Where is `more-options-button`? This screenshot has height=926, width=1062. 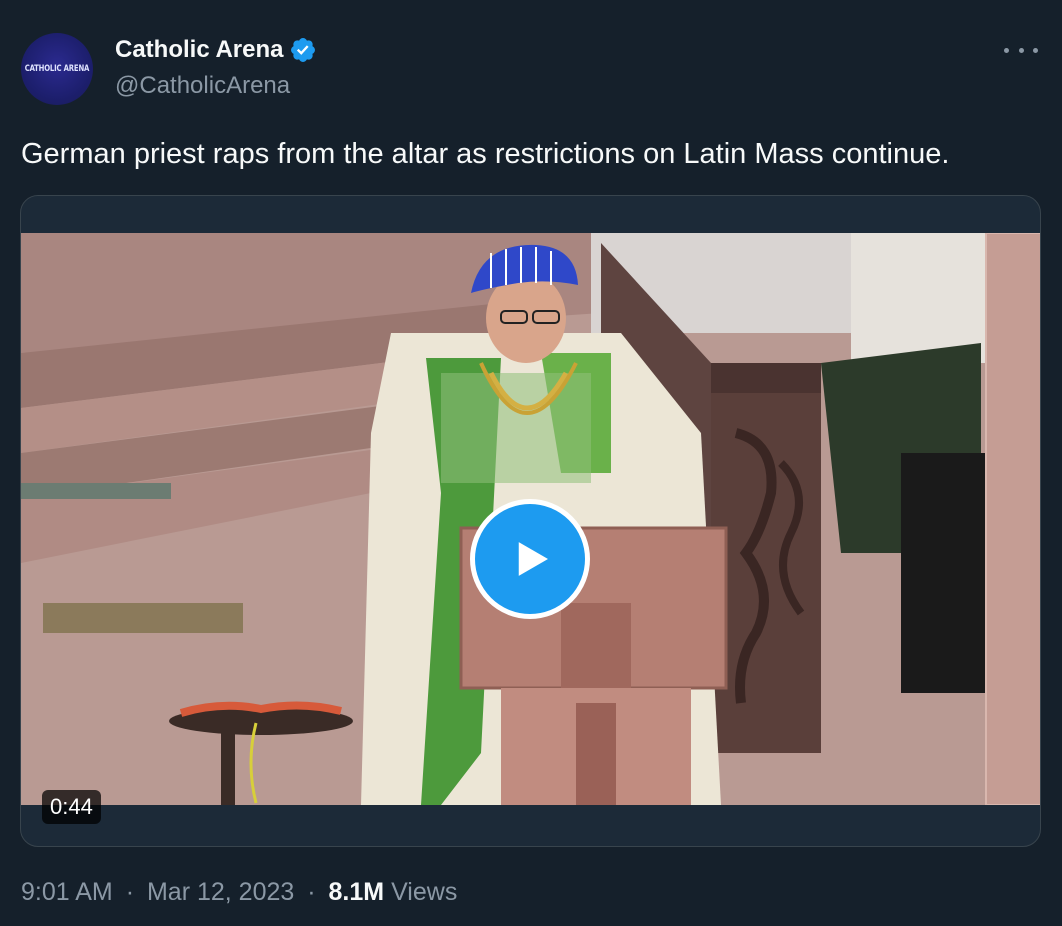 more-options-button is located at coordinates (1021, 50).